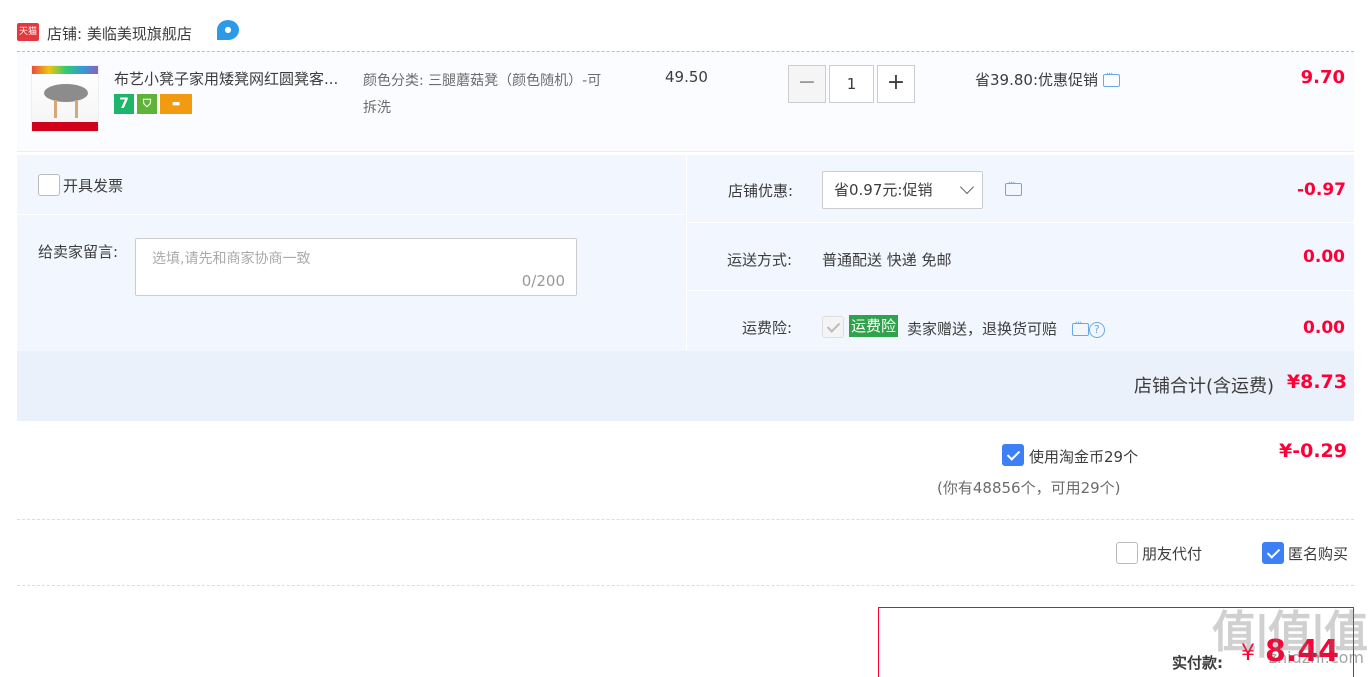 This screenshot has width=1372, height=677. Describe the element at coordinates (807, 84) in the screenshot. I see `quantity-decrease-button: −` at that location.